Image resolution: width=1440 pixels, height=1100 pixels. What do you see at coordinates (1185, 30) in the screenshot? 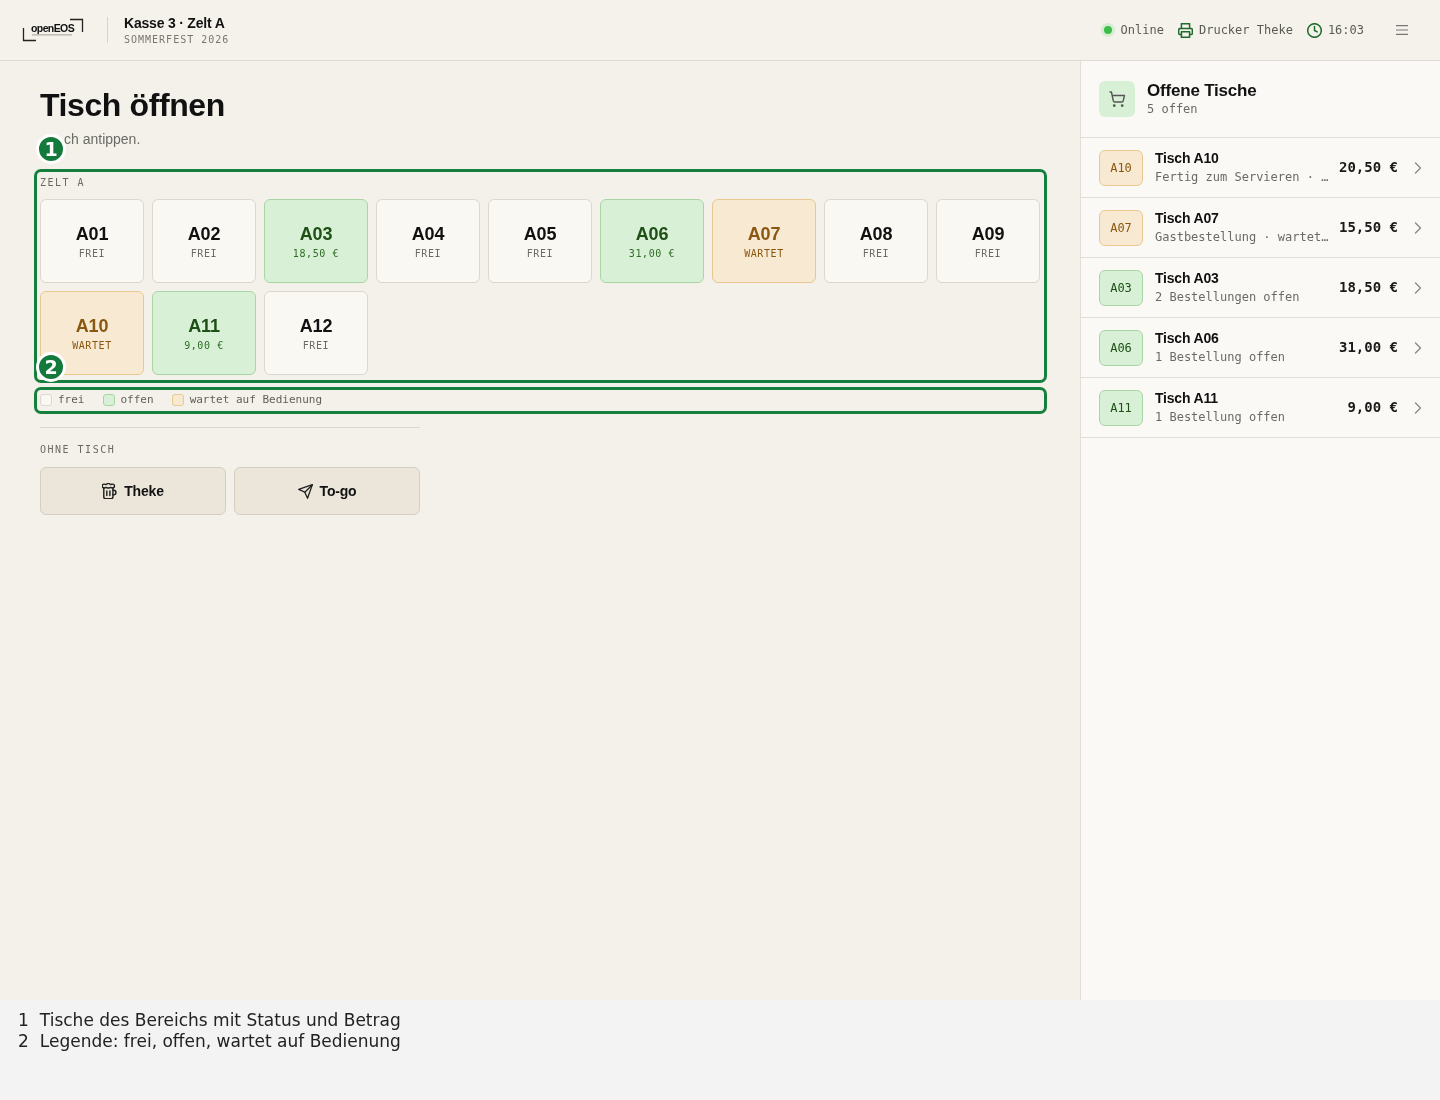
I see `printer-icon` at bounding box center [1185, 30].